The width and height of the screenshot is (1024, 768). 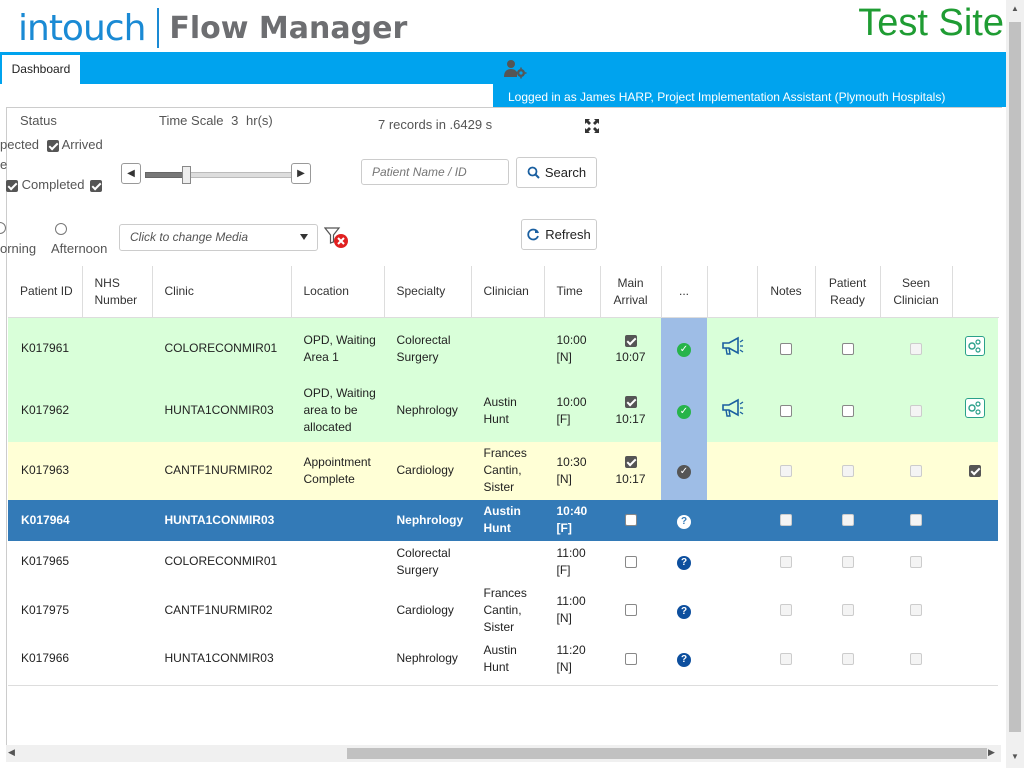 What do you see at coordinates (630, 418) in the screenshot?
I see `arrival-time: 10:17` at bounding box center [630, 418].